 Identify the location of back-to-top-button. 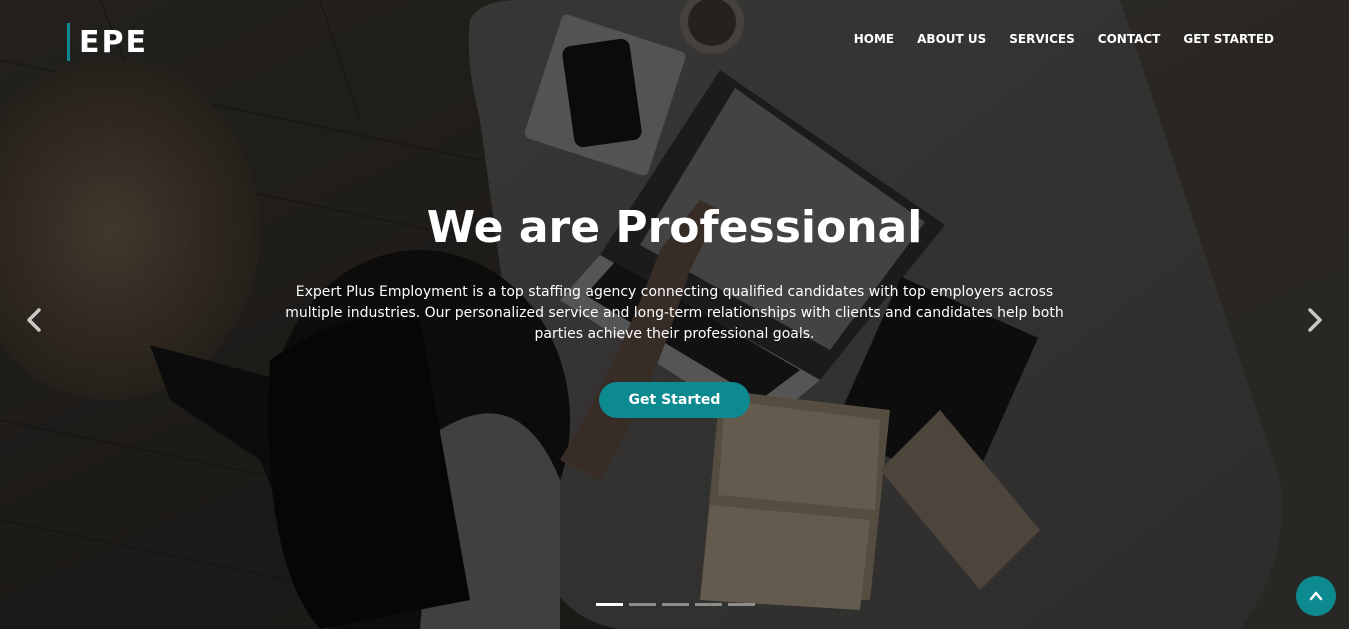
(1316, 596).